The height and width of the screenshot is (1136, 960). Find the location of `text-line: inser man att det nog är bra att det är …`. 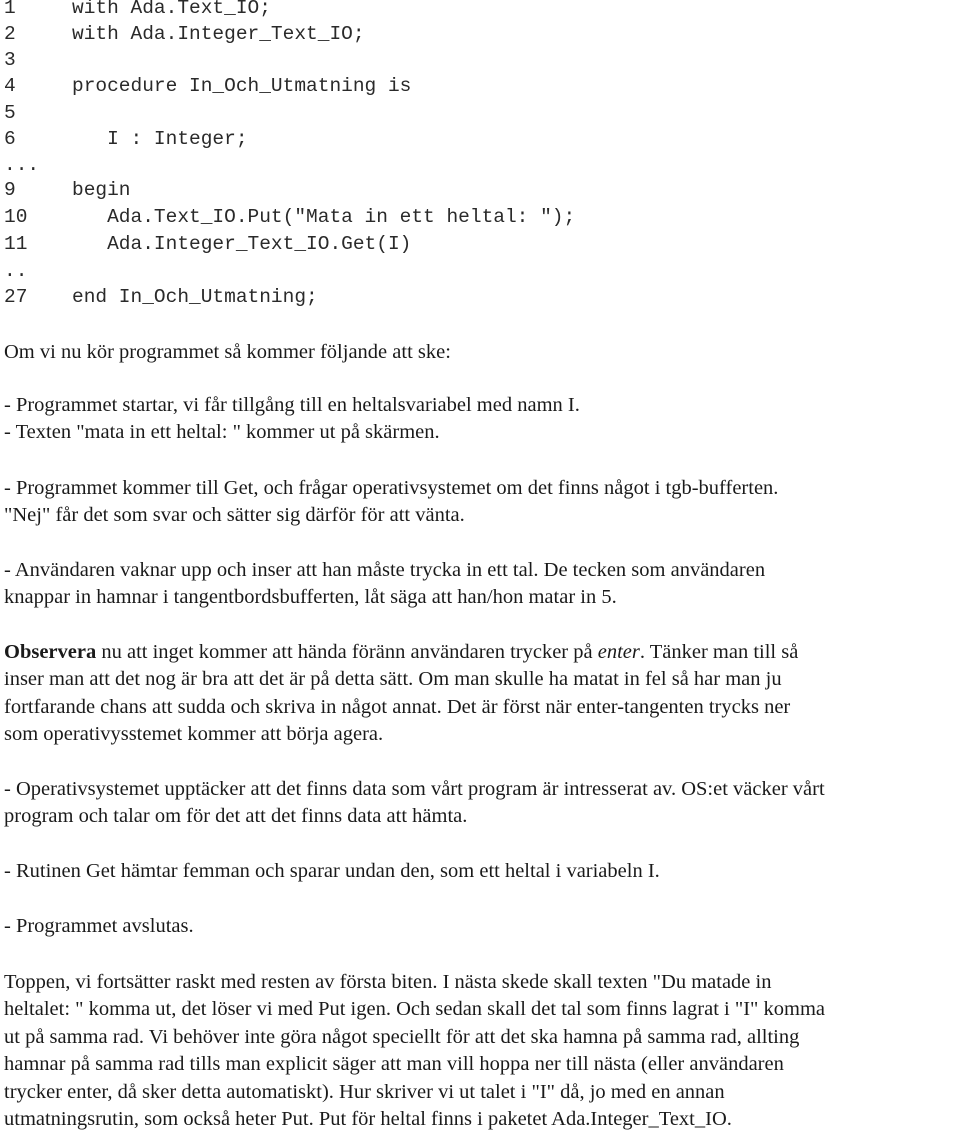

text-line: inser man att det nog är bra att det är … is located at coordinates (393, 679).